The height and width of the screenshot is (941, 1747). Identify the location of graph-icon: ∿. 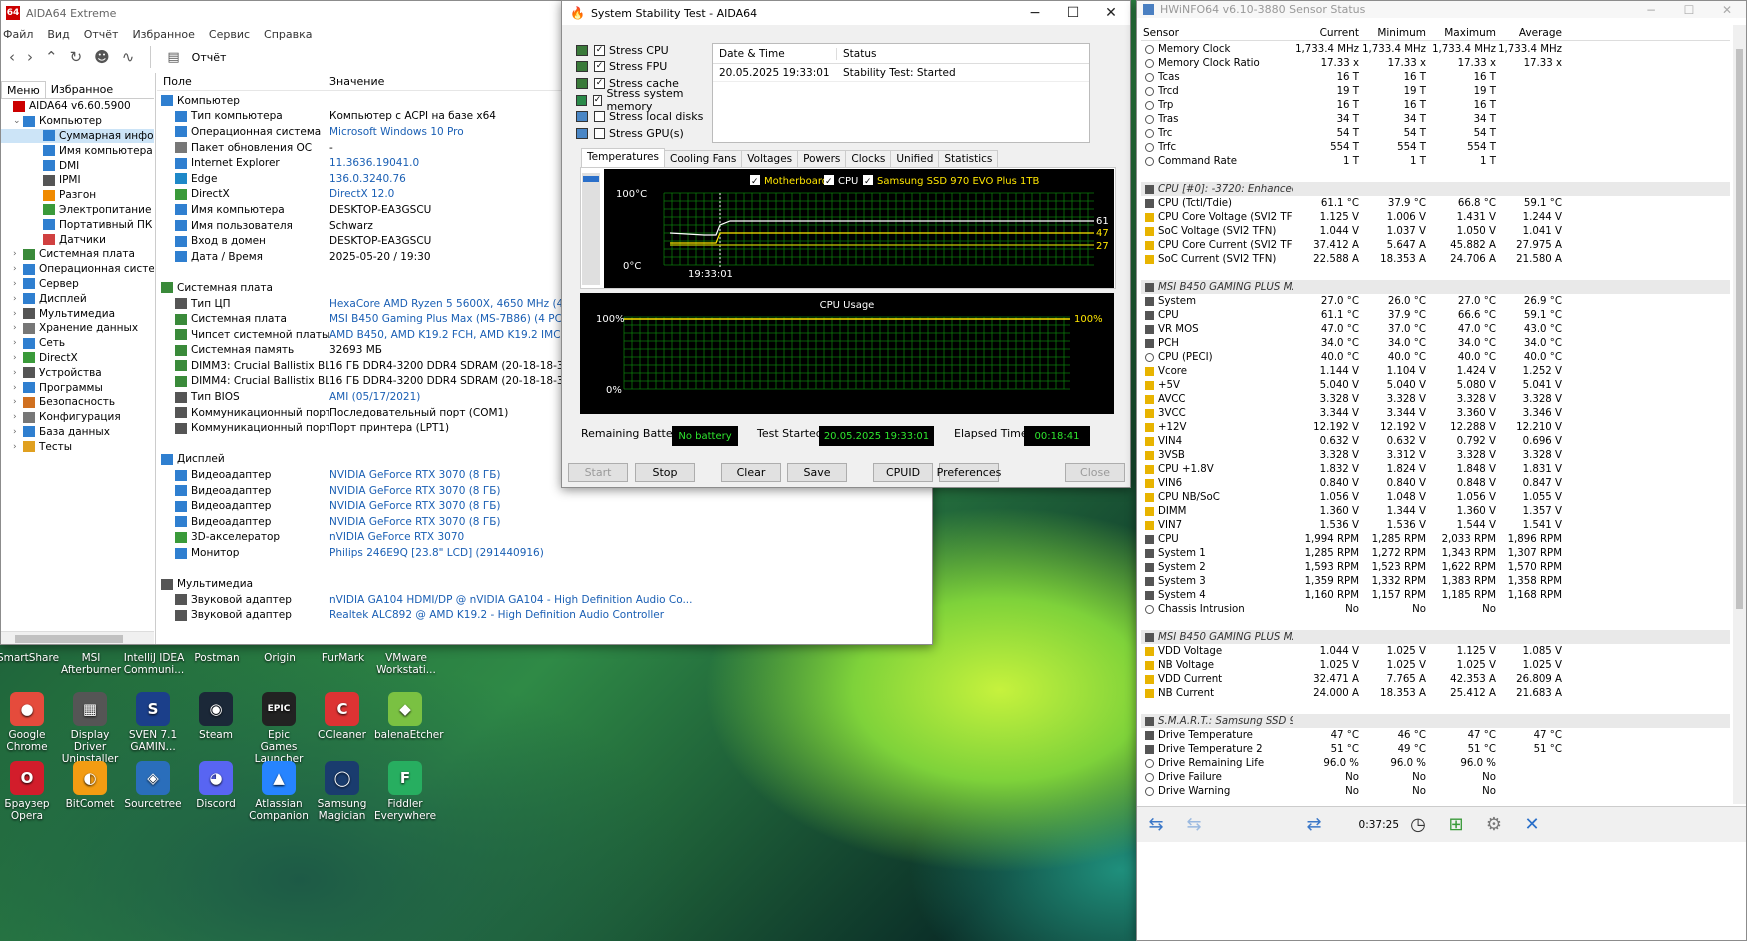
(128, 57).